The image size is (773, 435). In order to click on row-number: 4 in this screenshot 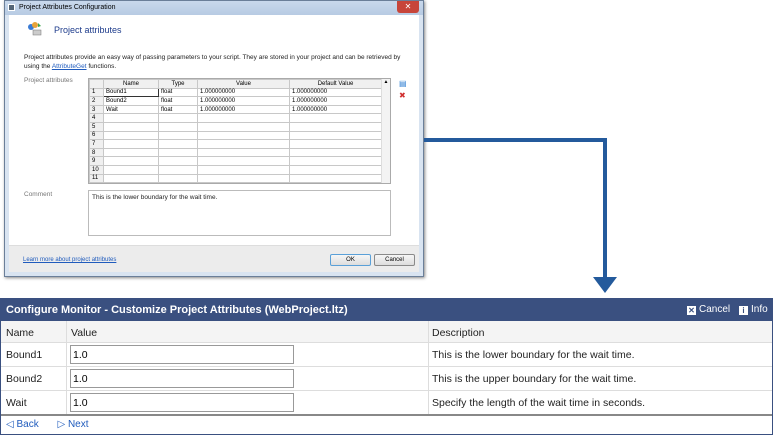, I will do `click(96, 118)`.